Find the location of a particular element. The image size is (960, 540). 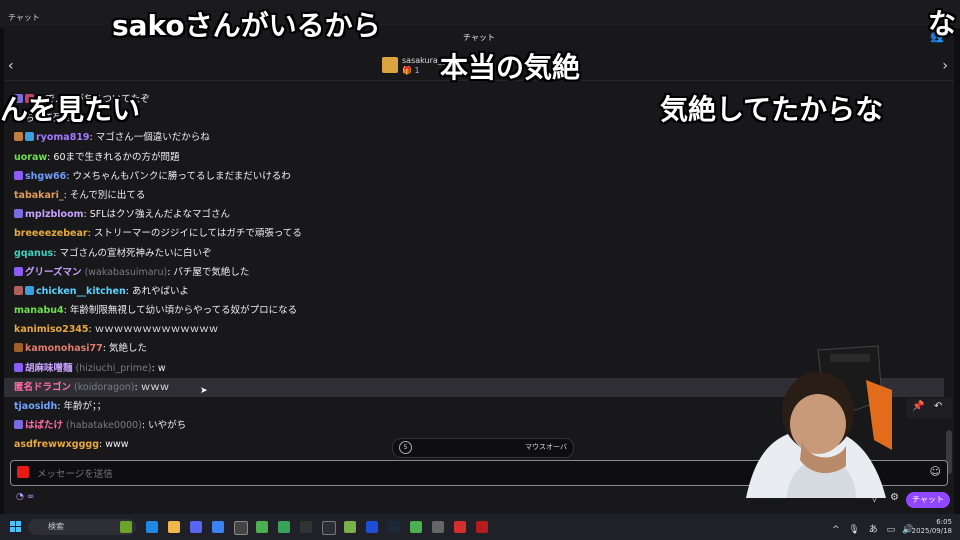

chat-message: manabu4: 年齢制限無視して幼い頃からやってる奴がプロになる is located at coordinates (474, 310).